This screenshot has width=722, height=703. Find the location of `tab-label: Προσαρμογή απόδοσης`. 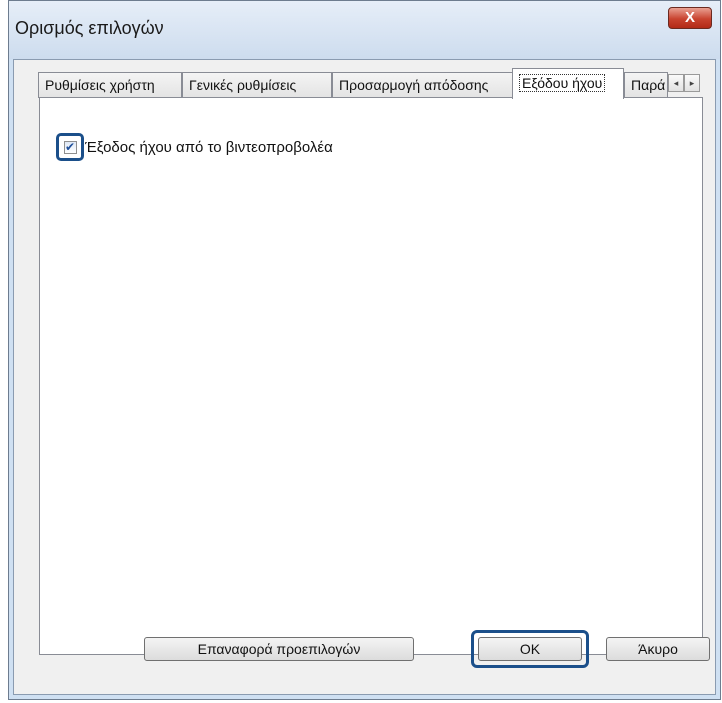

tab-label: Προσαρμογή απόδοσης is located at coordinates (414, 85).